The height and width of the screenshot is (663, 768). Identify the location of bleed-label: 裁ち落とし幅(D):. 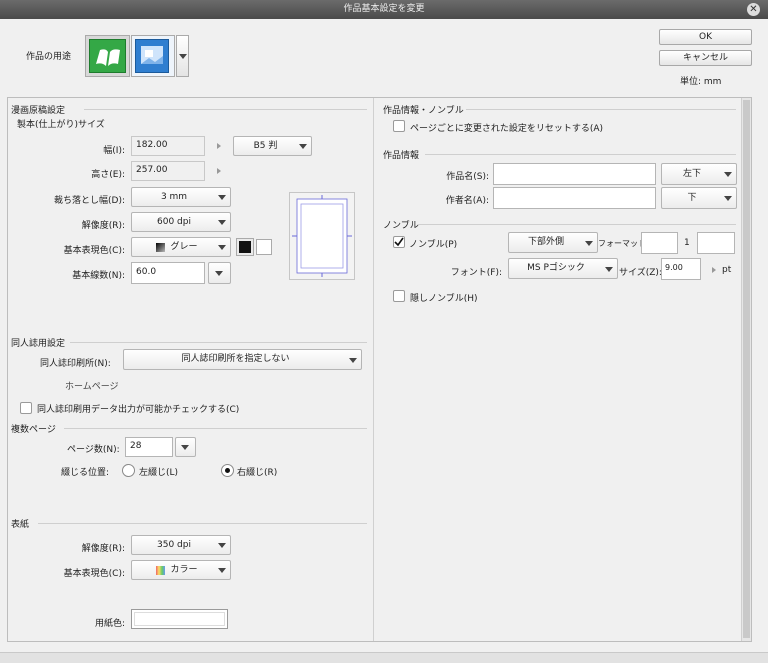
(89, 201).